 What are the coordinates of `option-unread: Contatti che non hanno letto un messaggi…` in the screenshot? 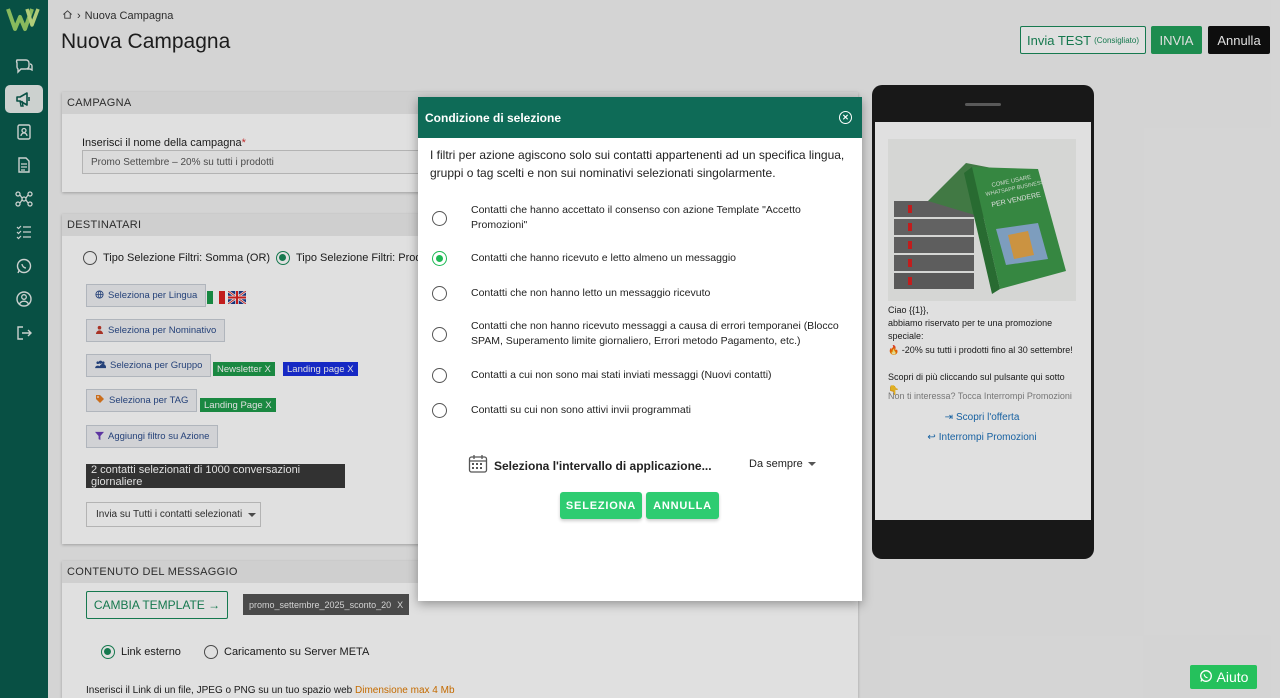 It's located at (637, 293).